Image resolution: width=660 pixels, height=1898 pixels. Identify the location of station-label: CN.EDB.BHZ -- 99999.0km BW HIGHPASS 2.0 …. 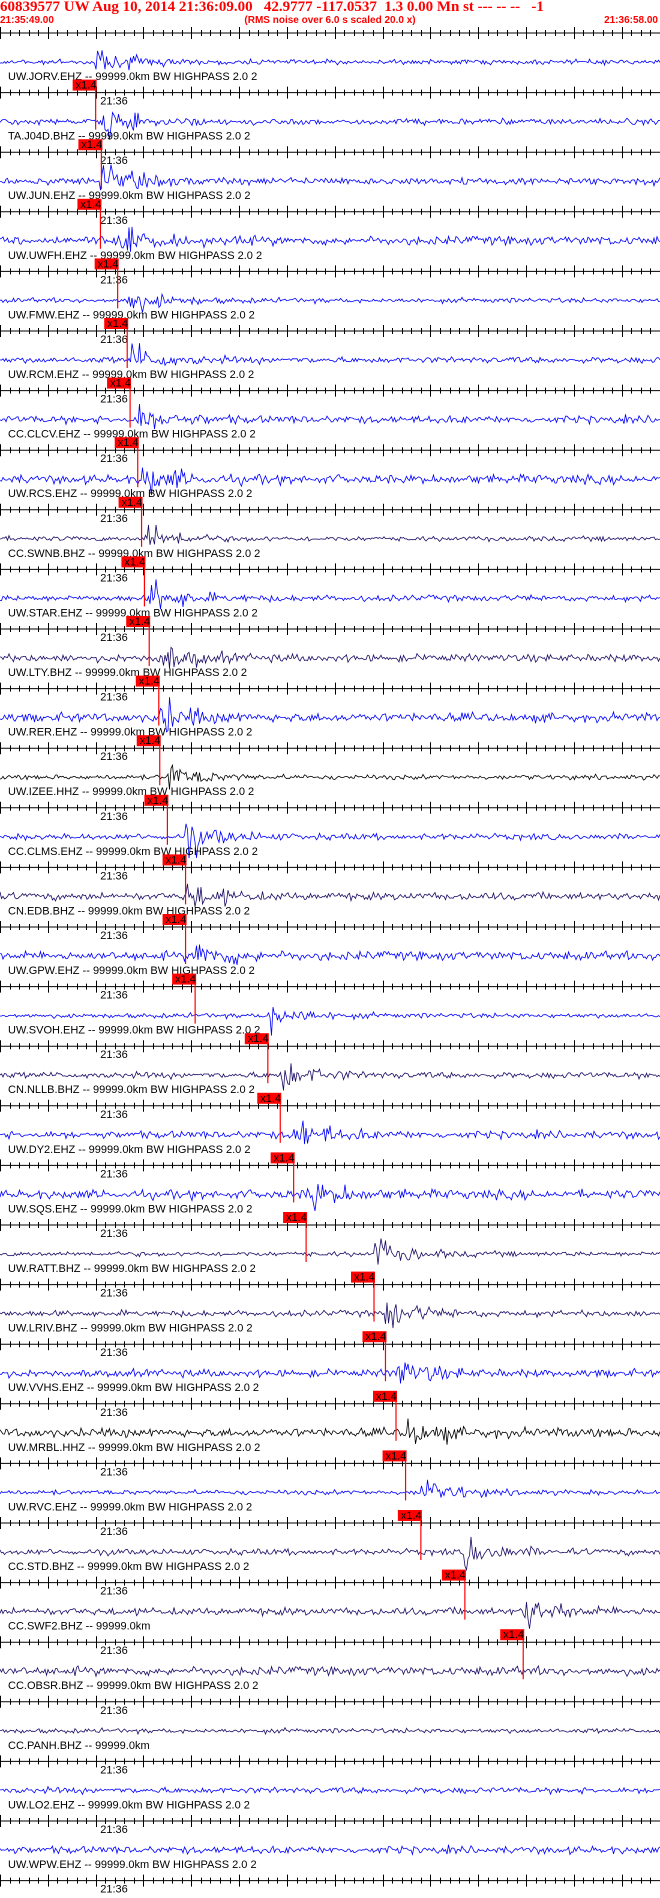
(129, 911).